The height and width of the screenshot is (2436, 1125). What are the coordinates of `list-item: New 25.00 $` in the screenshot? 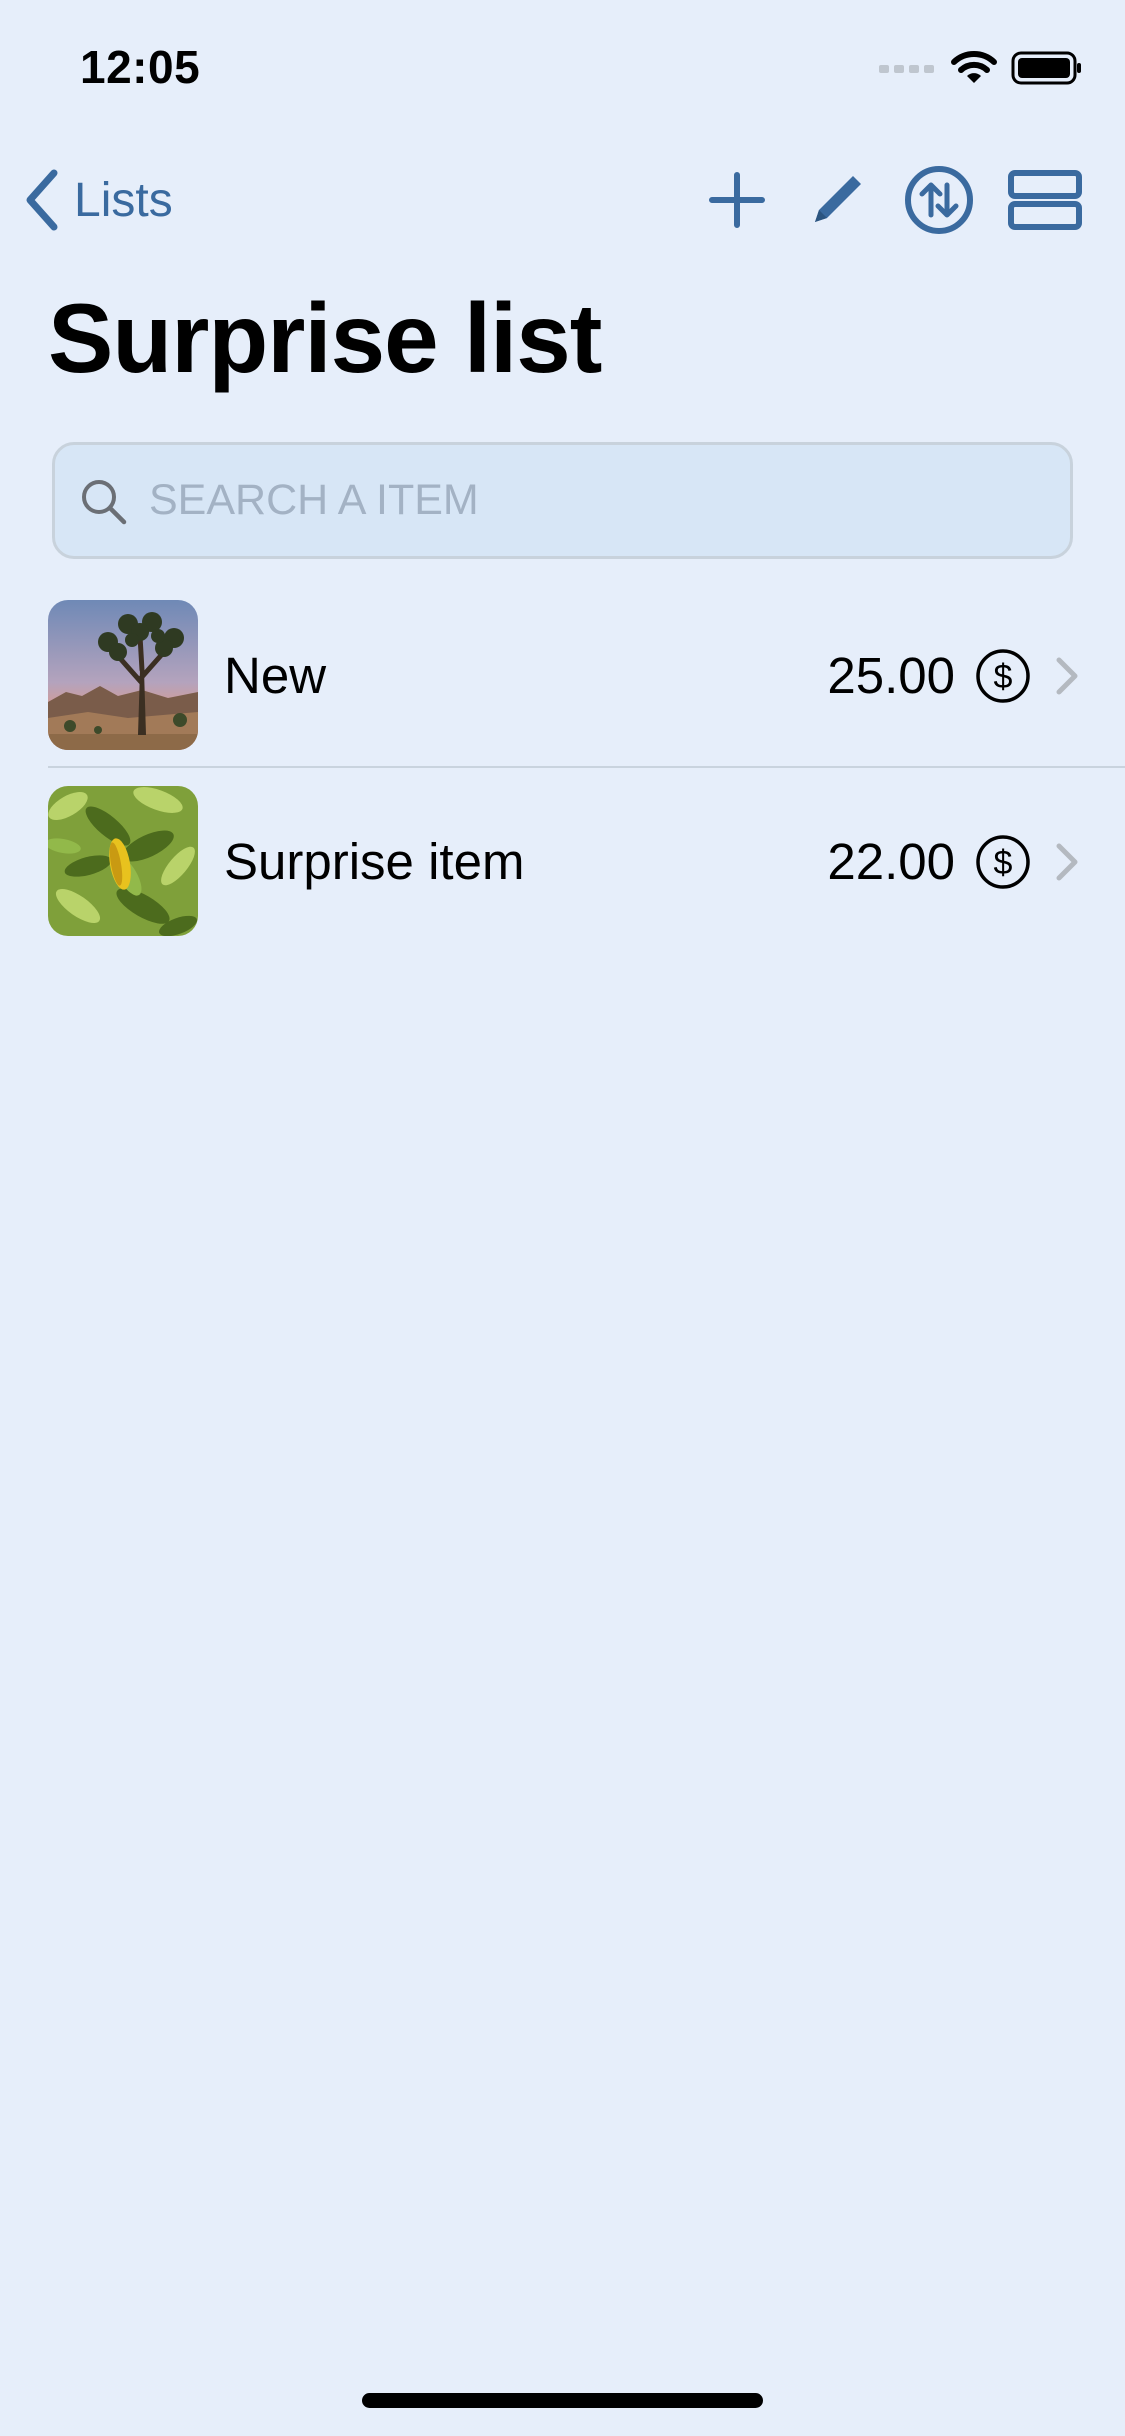 It's located at (562, 689).